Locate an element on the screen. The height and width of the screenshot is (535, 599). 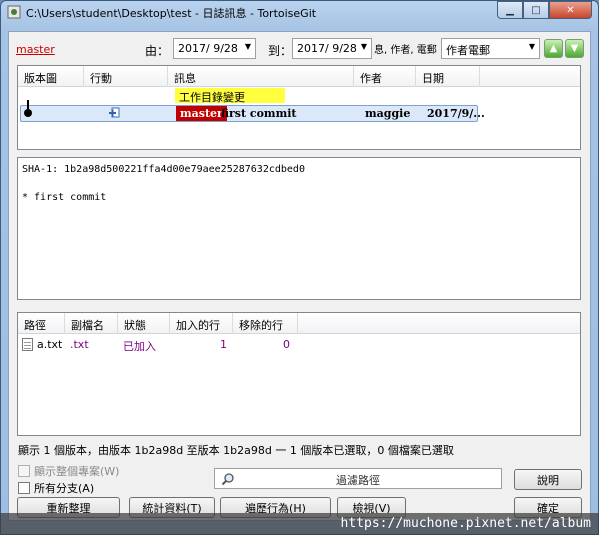
column-header-lines-removed: 移除的行 is located at coordinates (265, 323).